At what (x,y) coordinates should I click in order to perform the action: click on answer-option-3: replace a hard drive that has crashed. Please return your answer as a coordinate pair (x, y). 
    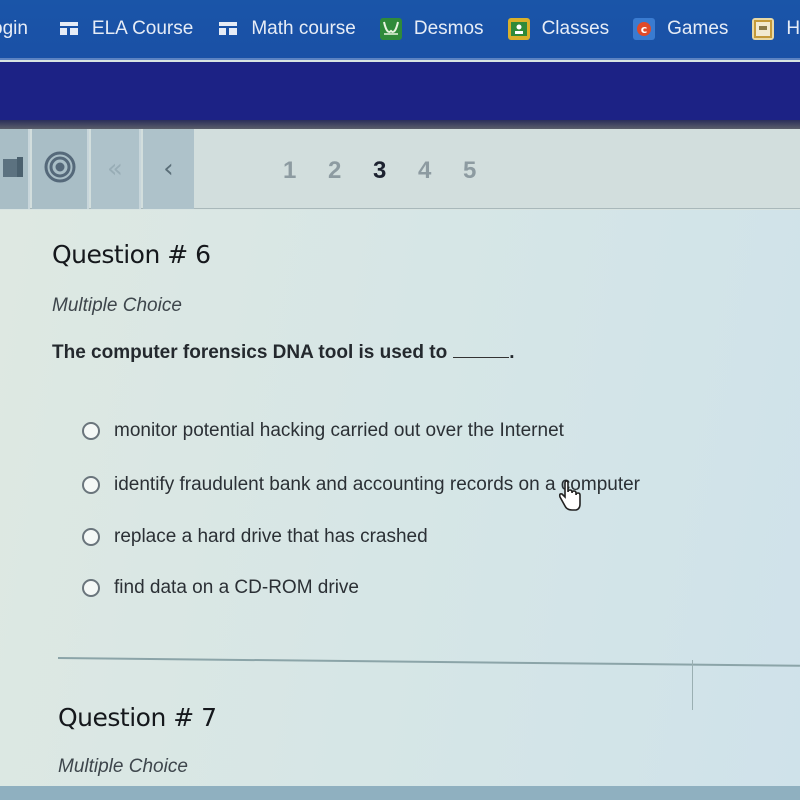
    Looking at the image, I should click on (255, 537).